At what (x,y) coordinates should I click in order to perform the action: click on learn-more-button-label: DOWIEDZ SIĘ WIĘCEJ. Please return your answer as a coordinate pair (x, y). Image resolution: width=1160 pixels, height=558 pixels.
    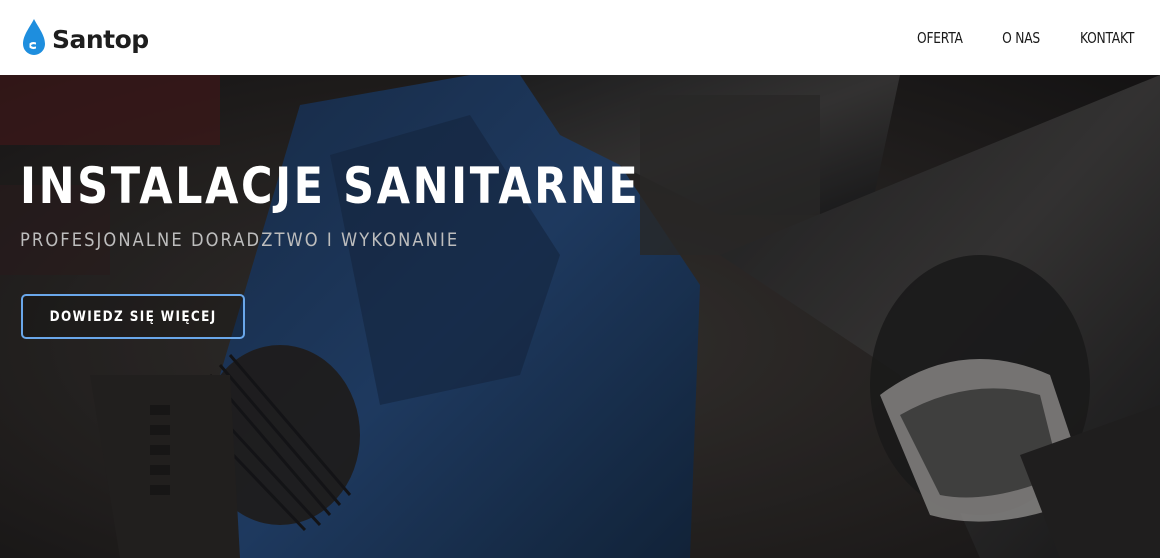
    Looking at the image, I should click on (133, 316).